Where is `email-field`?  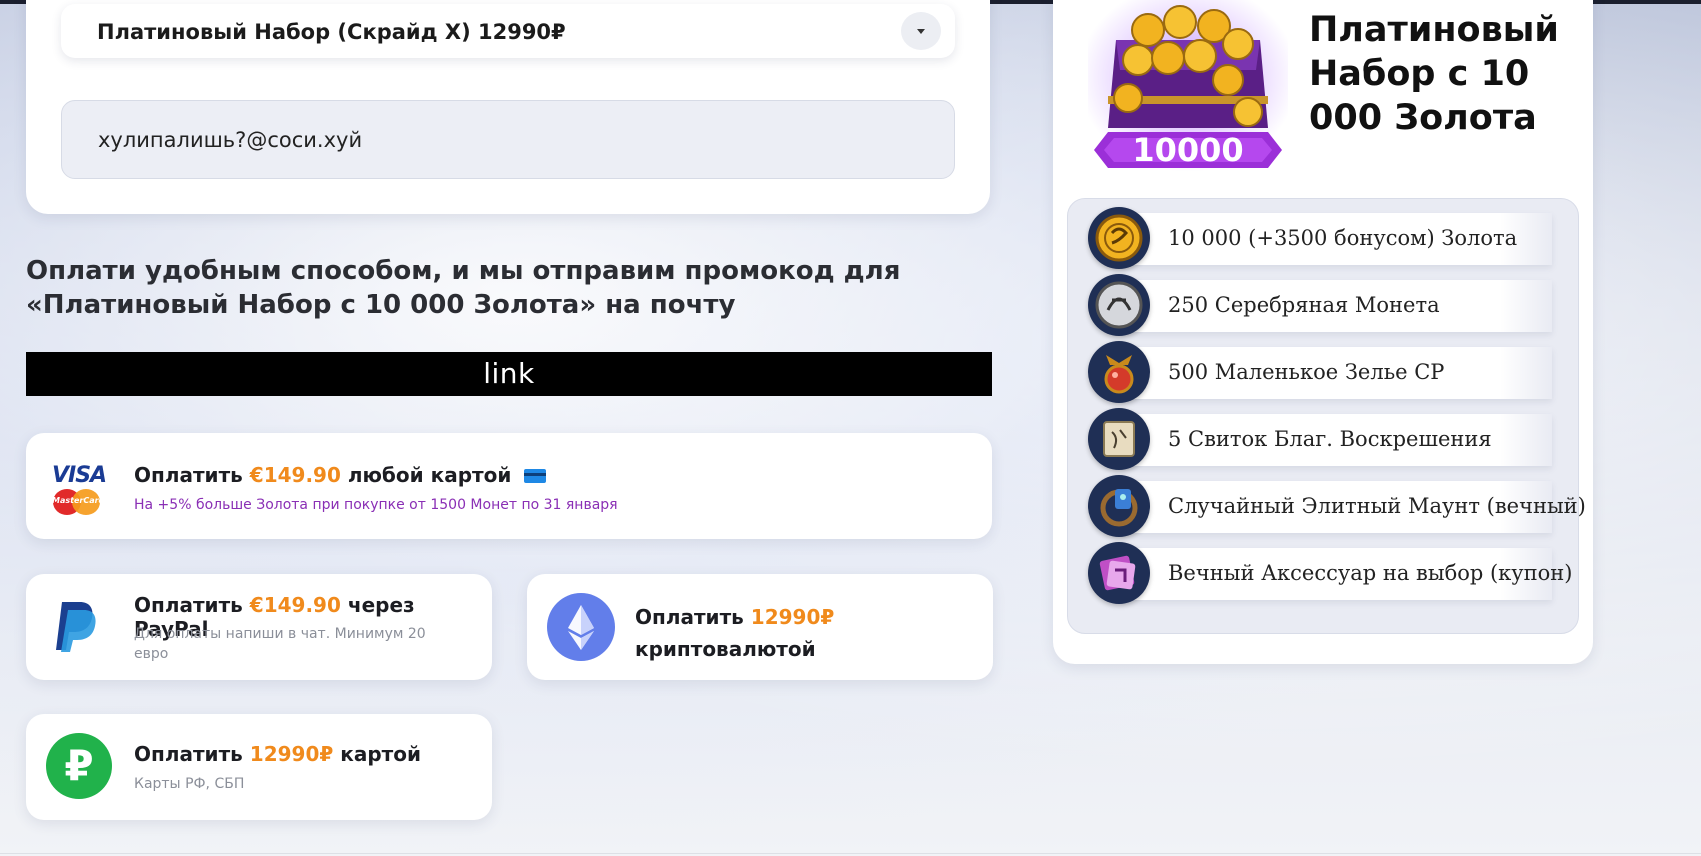
email-field is located at coordinates (508, 139).